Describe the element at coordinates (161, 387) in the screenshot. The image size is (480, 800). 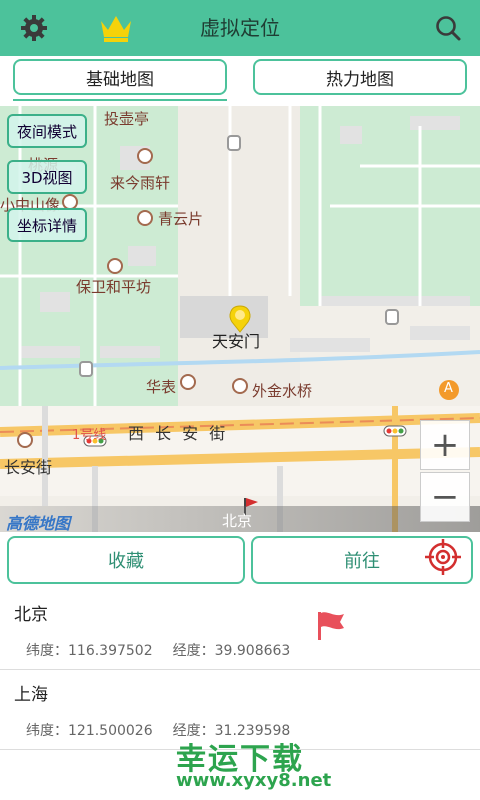
I see `map-label-huabiao: 华表` at that location.